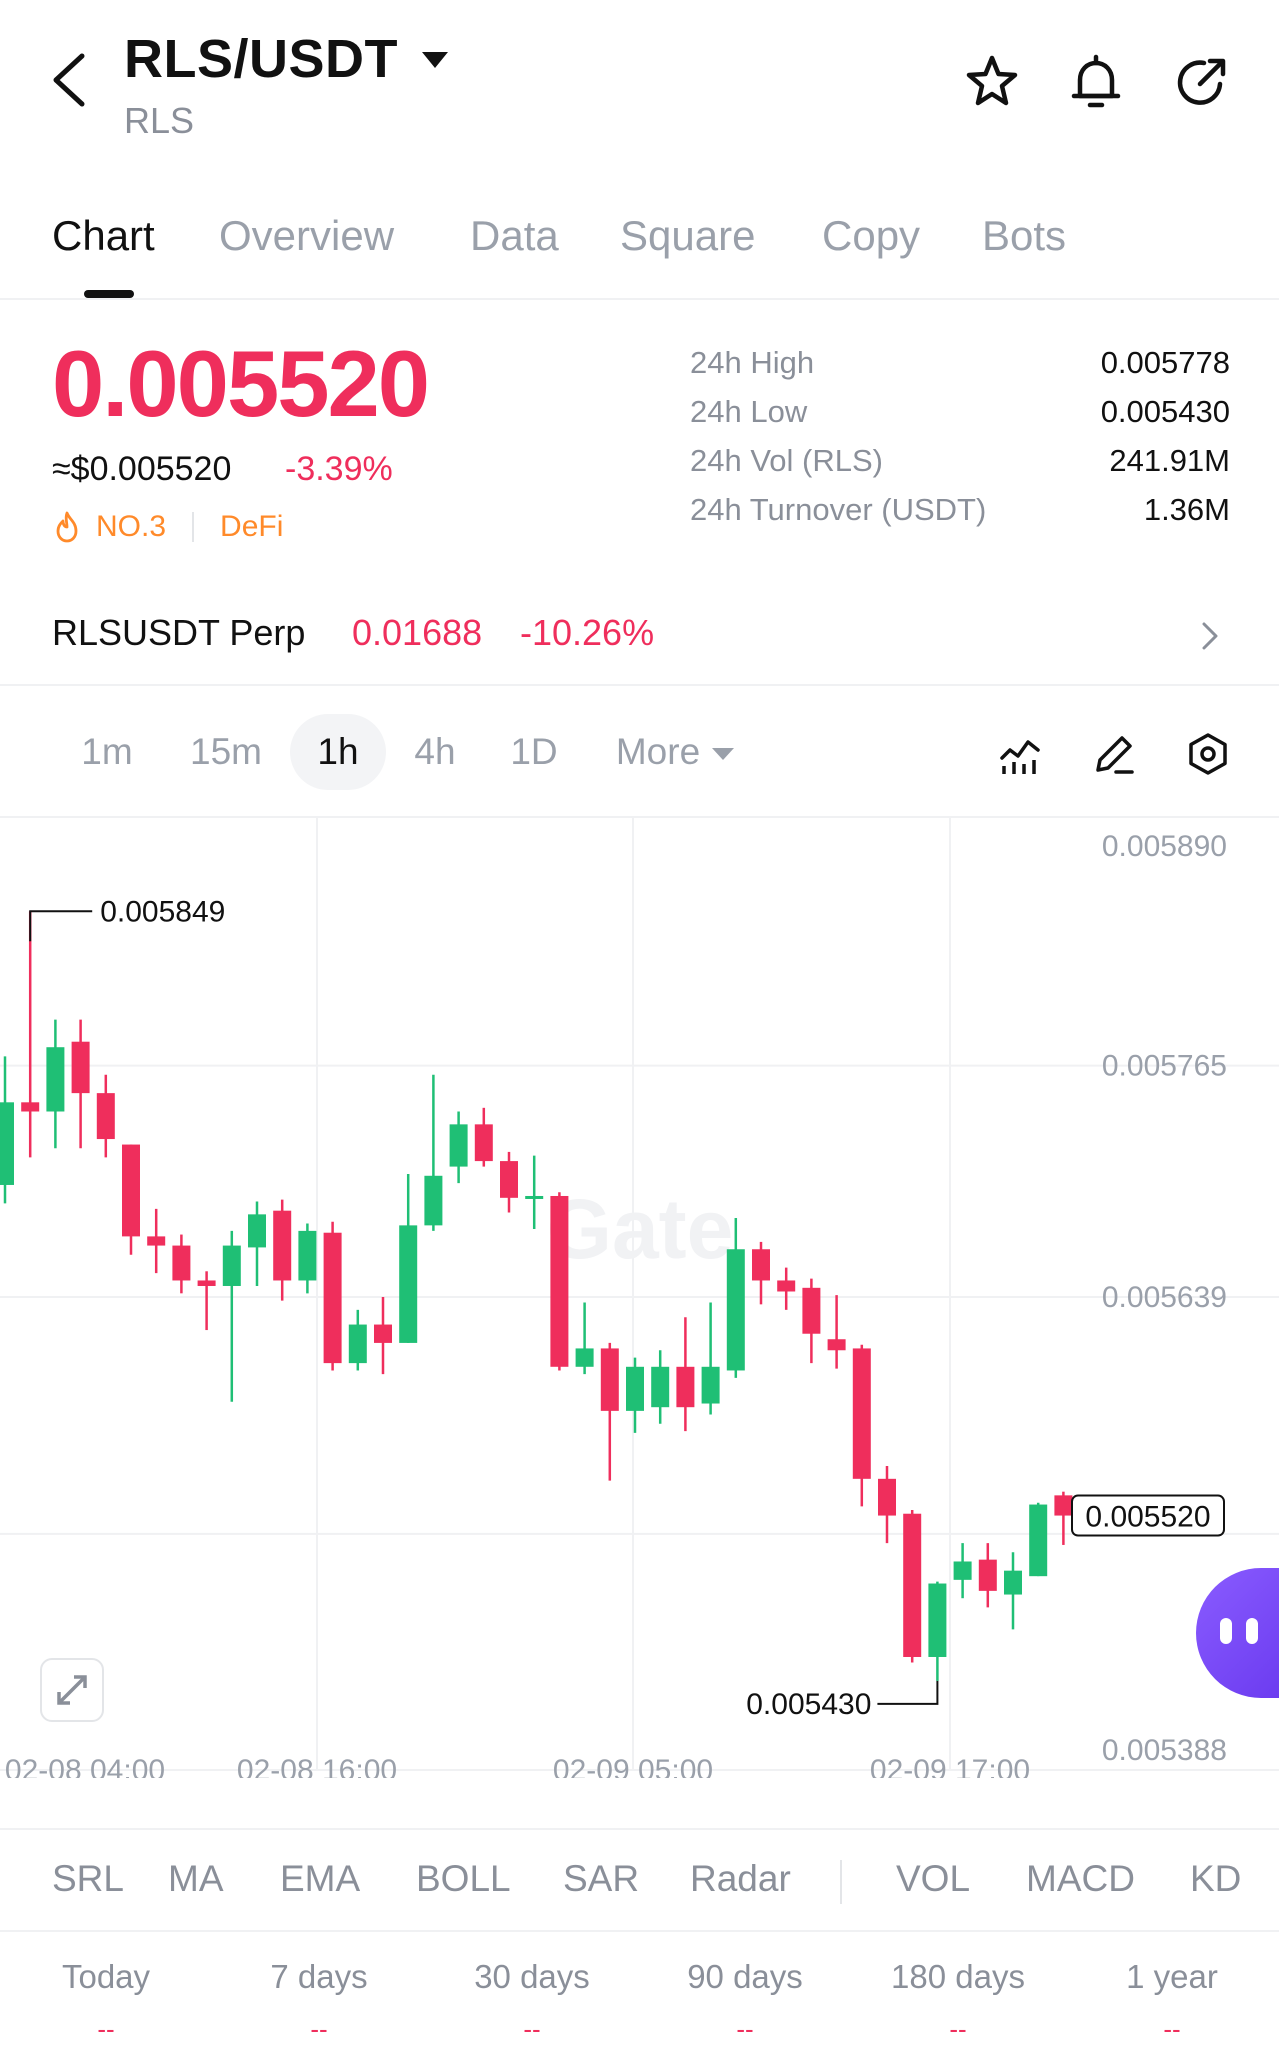 Image resolution: width=1279 pixels, height=2057 pixels. I want to click on interval-1d: 1D, so click(534, 752).